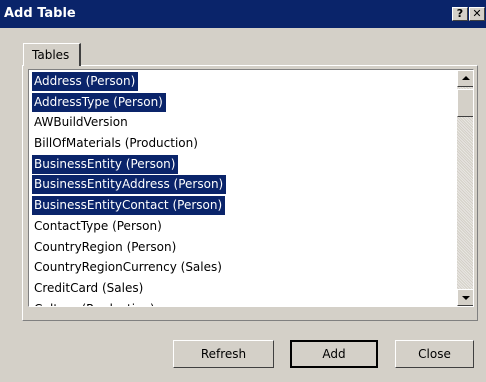  Describe the element at coordinates (85, 81) in the screenshot. I see `list-item-label: Address (Person)` at that location.